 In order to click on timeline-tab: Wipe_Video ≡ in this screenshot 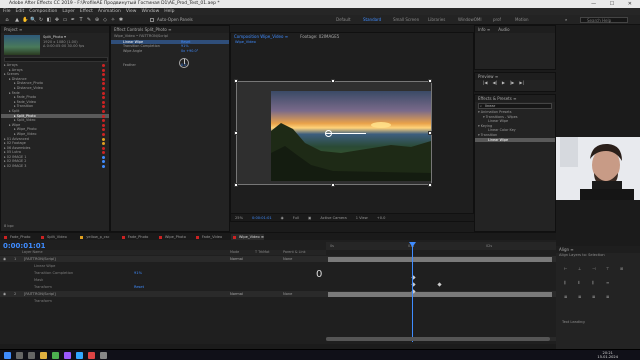, I will do `click(247, 237)`.